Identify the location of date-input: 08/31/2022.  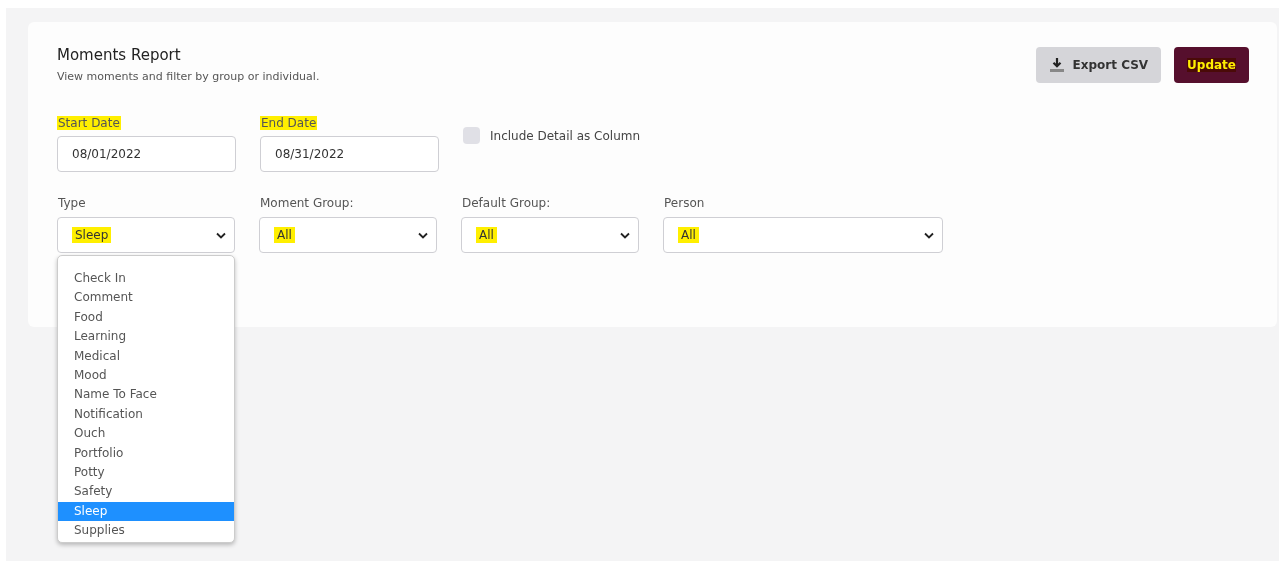
(349, 154).